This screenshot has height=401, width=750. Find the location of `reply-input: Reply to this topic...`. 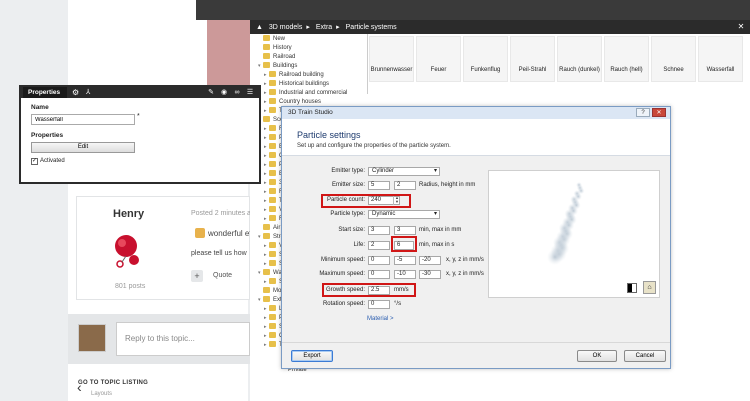

reply-input: Reply to this topic... is located at coordinates (183, 339).